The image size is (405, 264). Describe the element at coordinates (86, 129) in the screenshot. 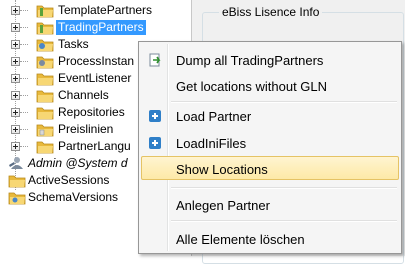

I see `tree-item-label: Preislinien` at that location.